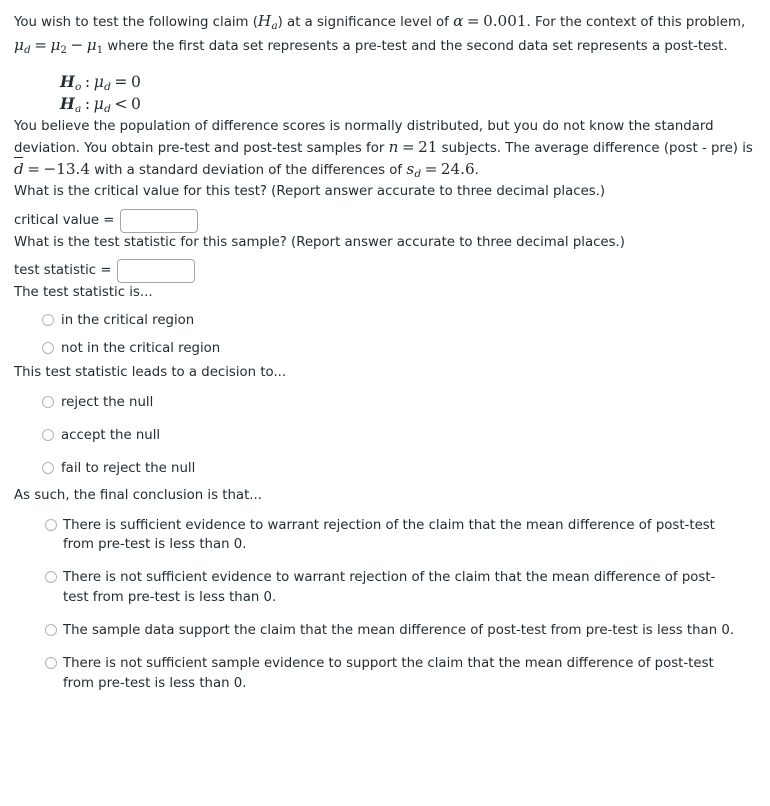 This screenshot has width=770, height=806. I want to click on radio-option-accept-null: accept the null, so click(385, 435).